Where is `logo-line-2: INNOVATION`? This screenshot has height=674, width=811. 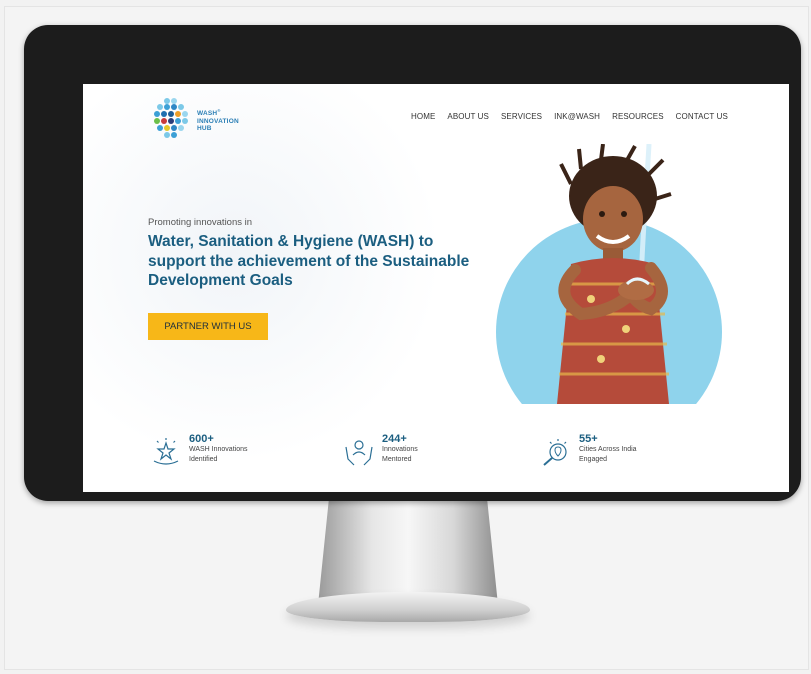
logo-line-2: INNOVATION is located at coordinates (218, 121).